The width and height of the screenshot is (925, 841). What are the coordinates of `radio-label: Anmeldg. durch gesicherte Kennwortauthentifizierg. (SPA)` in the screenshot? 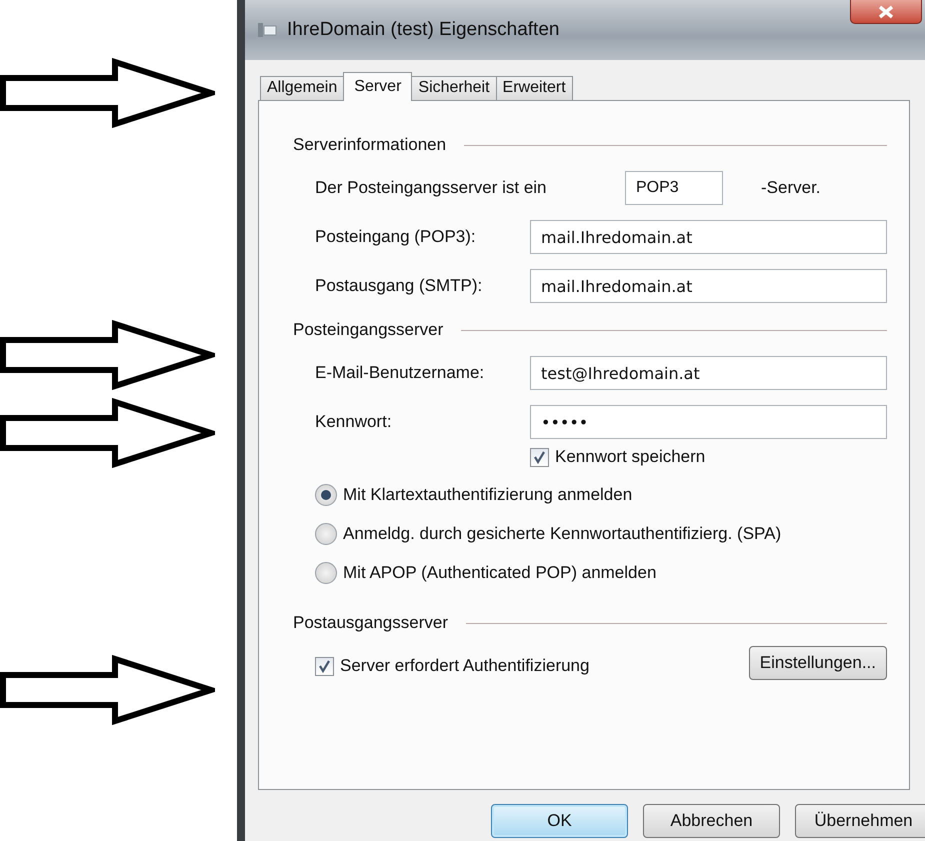 It's located at (562, 534).